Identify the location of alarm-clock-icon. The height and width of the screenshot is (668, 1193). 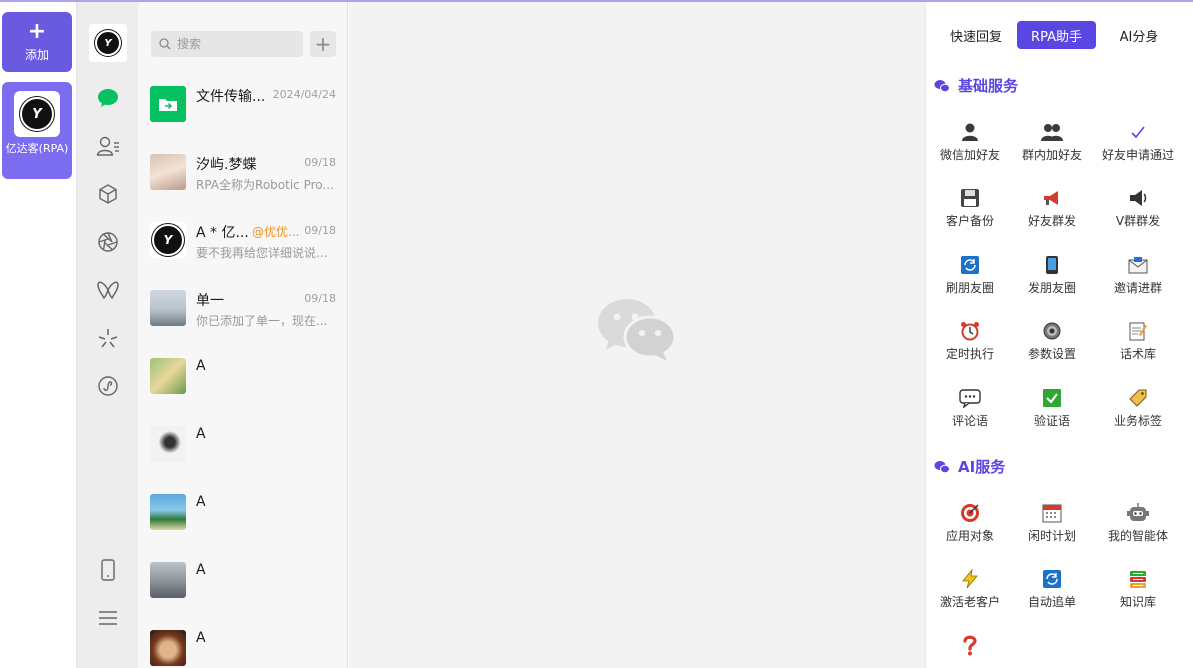
(970, 331).